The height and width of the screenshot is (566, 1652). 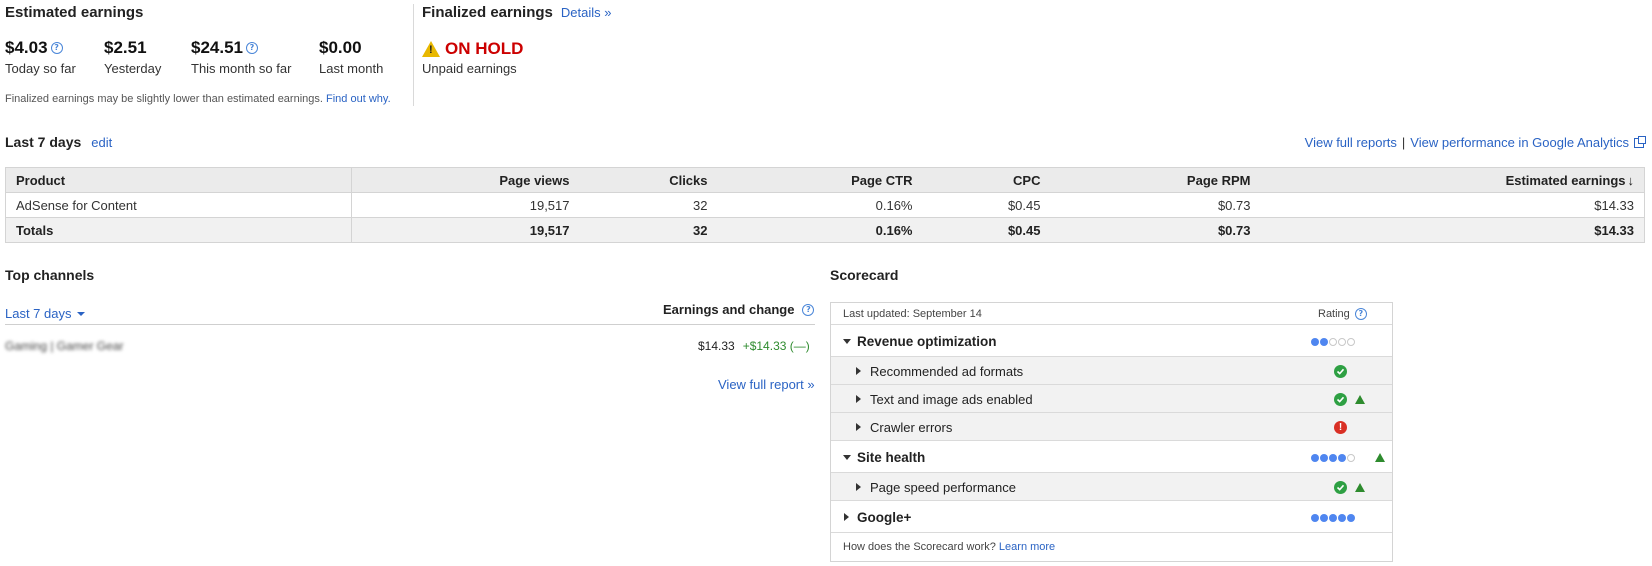 What do you see at coordinates (465, 230) in the screenshot?
I see `totals-page-views: 19,517` at bounding box center [465, 230].